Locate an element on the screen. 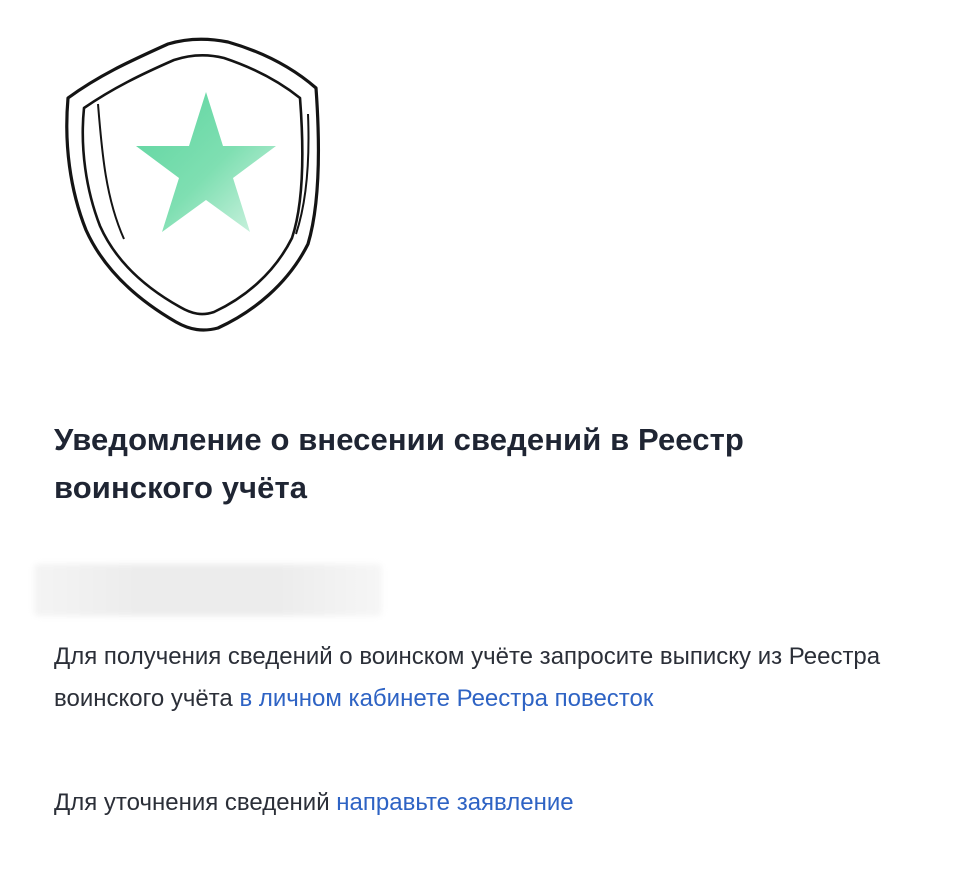  clarification-instructions-text: Для уточнения сведений is located at coordinates (195, 802).